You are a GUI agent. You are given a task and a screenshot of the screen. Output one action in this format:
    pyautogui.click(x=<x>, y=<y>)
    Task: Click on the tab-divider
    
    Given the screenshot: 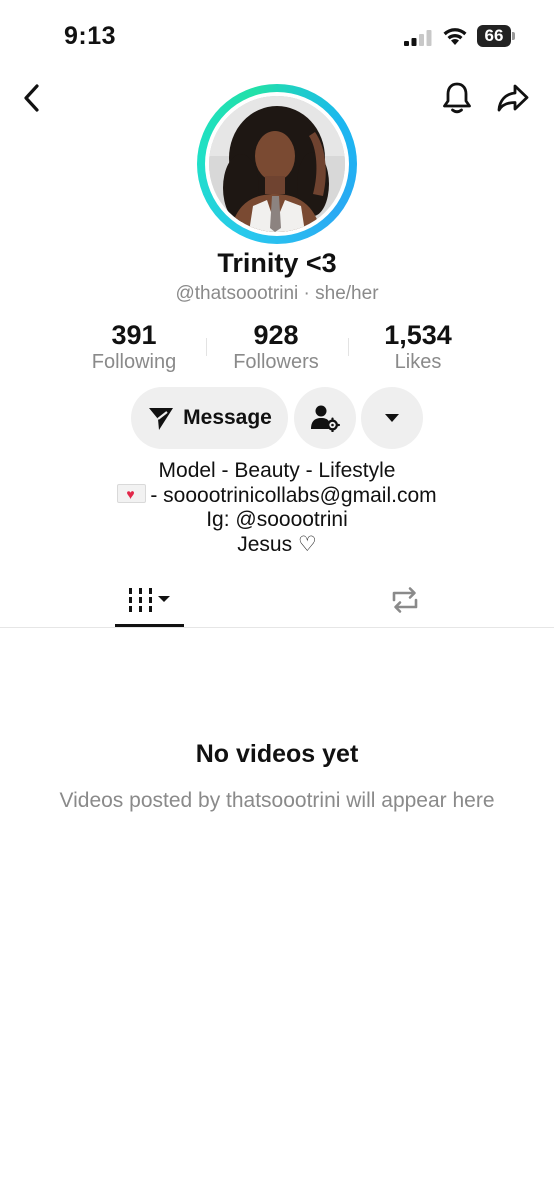 What is the action you would take?
    pyautogui.click(x=277, y=627)
    